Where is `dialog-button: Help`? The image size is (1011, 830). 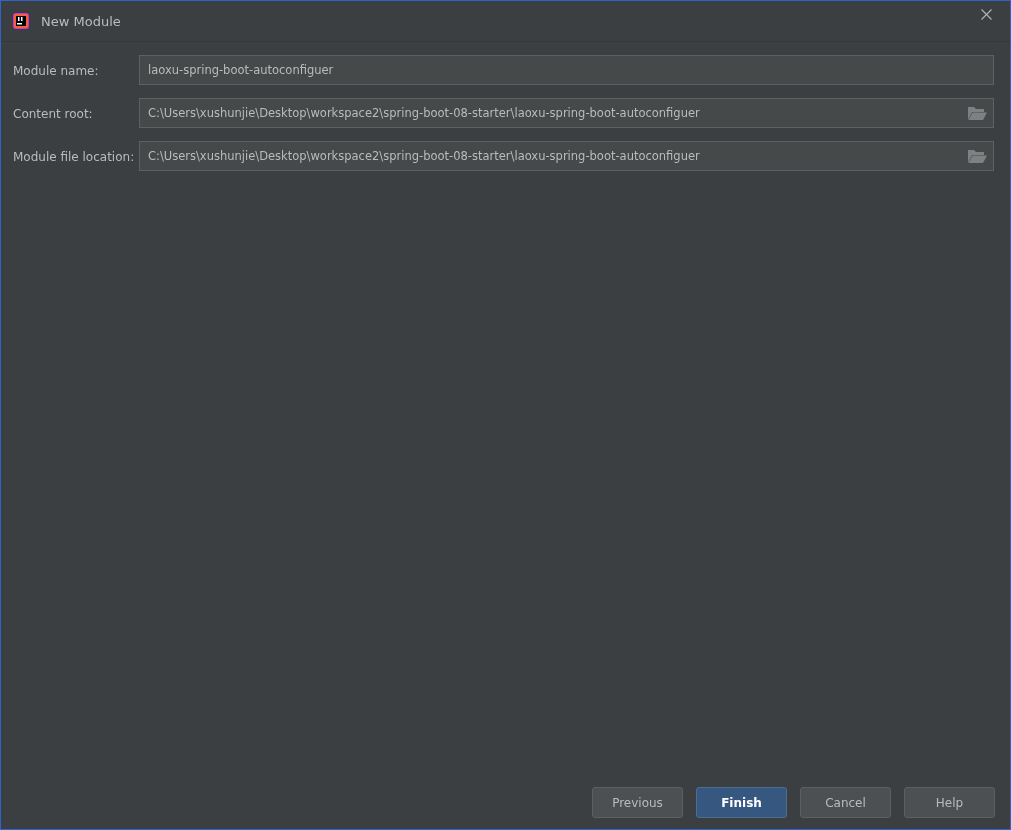 dialog-button: Help is located at coordinates (949, 802).